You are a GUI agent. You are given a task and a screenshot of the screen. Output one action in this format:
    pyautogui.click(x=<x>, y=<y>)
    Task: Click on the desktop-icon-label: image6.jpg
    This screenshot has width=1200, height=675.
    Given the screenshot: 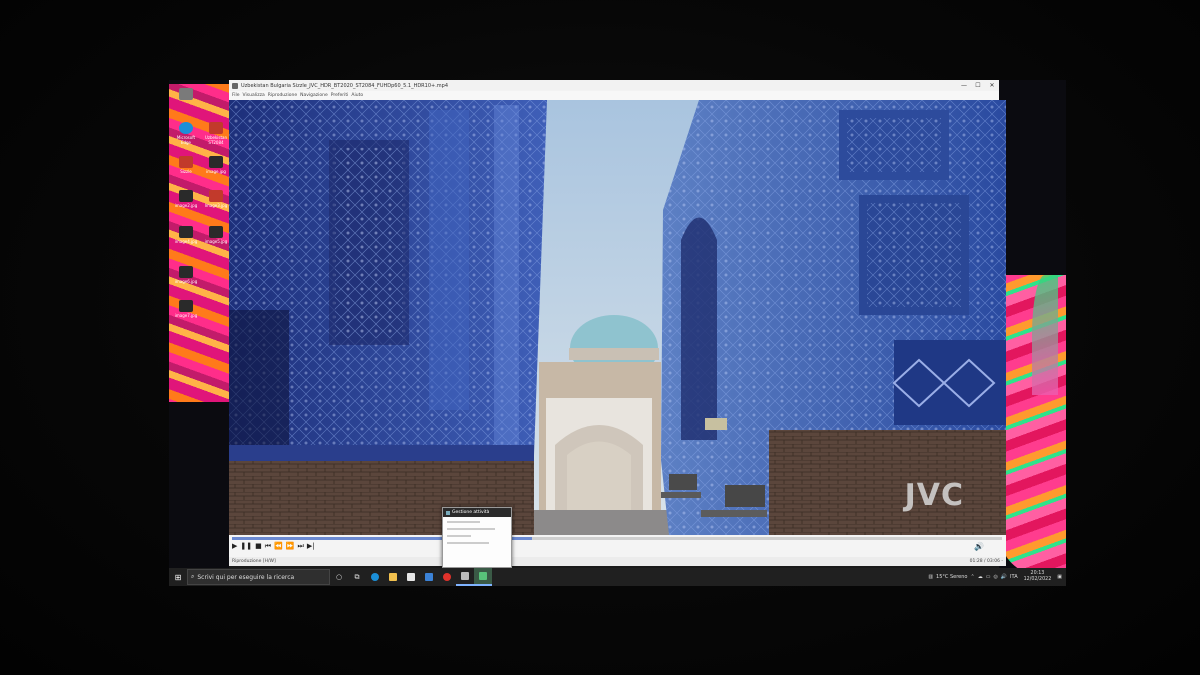 What is the action you would take?
    pyautogui.click(x=186, y=281)
    